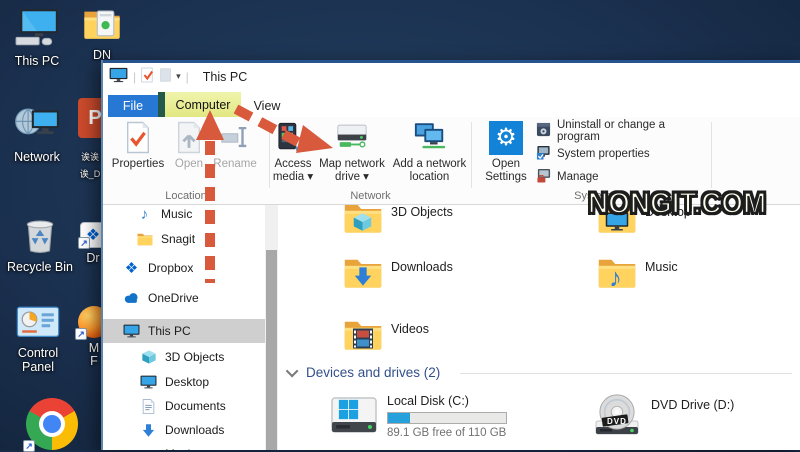 Image resolution: width=800 pixels, height=452 pixels. I want to click on sidebar-item-downloads: Downloads, so click(184, 430).